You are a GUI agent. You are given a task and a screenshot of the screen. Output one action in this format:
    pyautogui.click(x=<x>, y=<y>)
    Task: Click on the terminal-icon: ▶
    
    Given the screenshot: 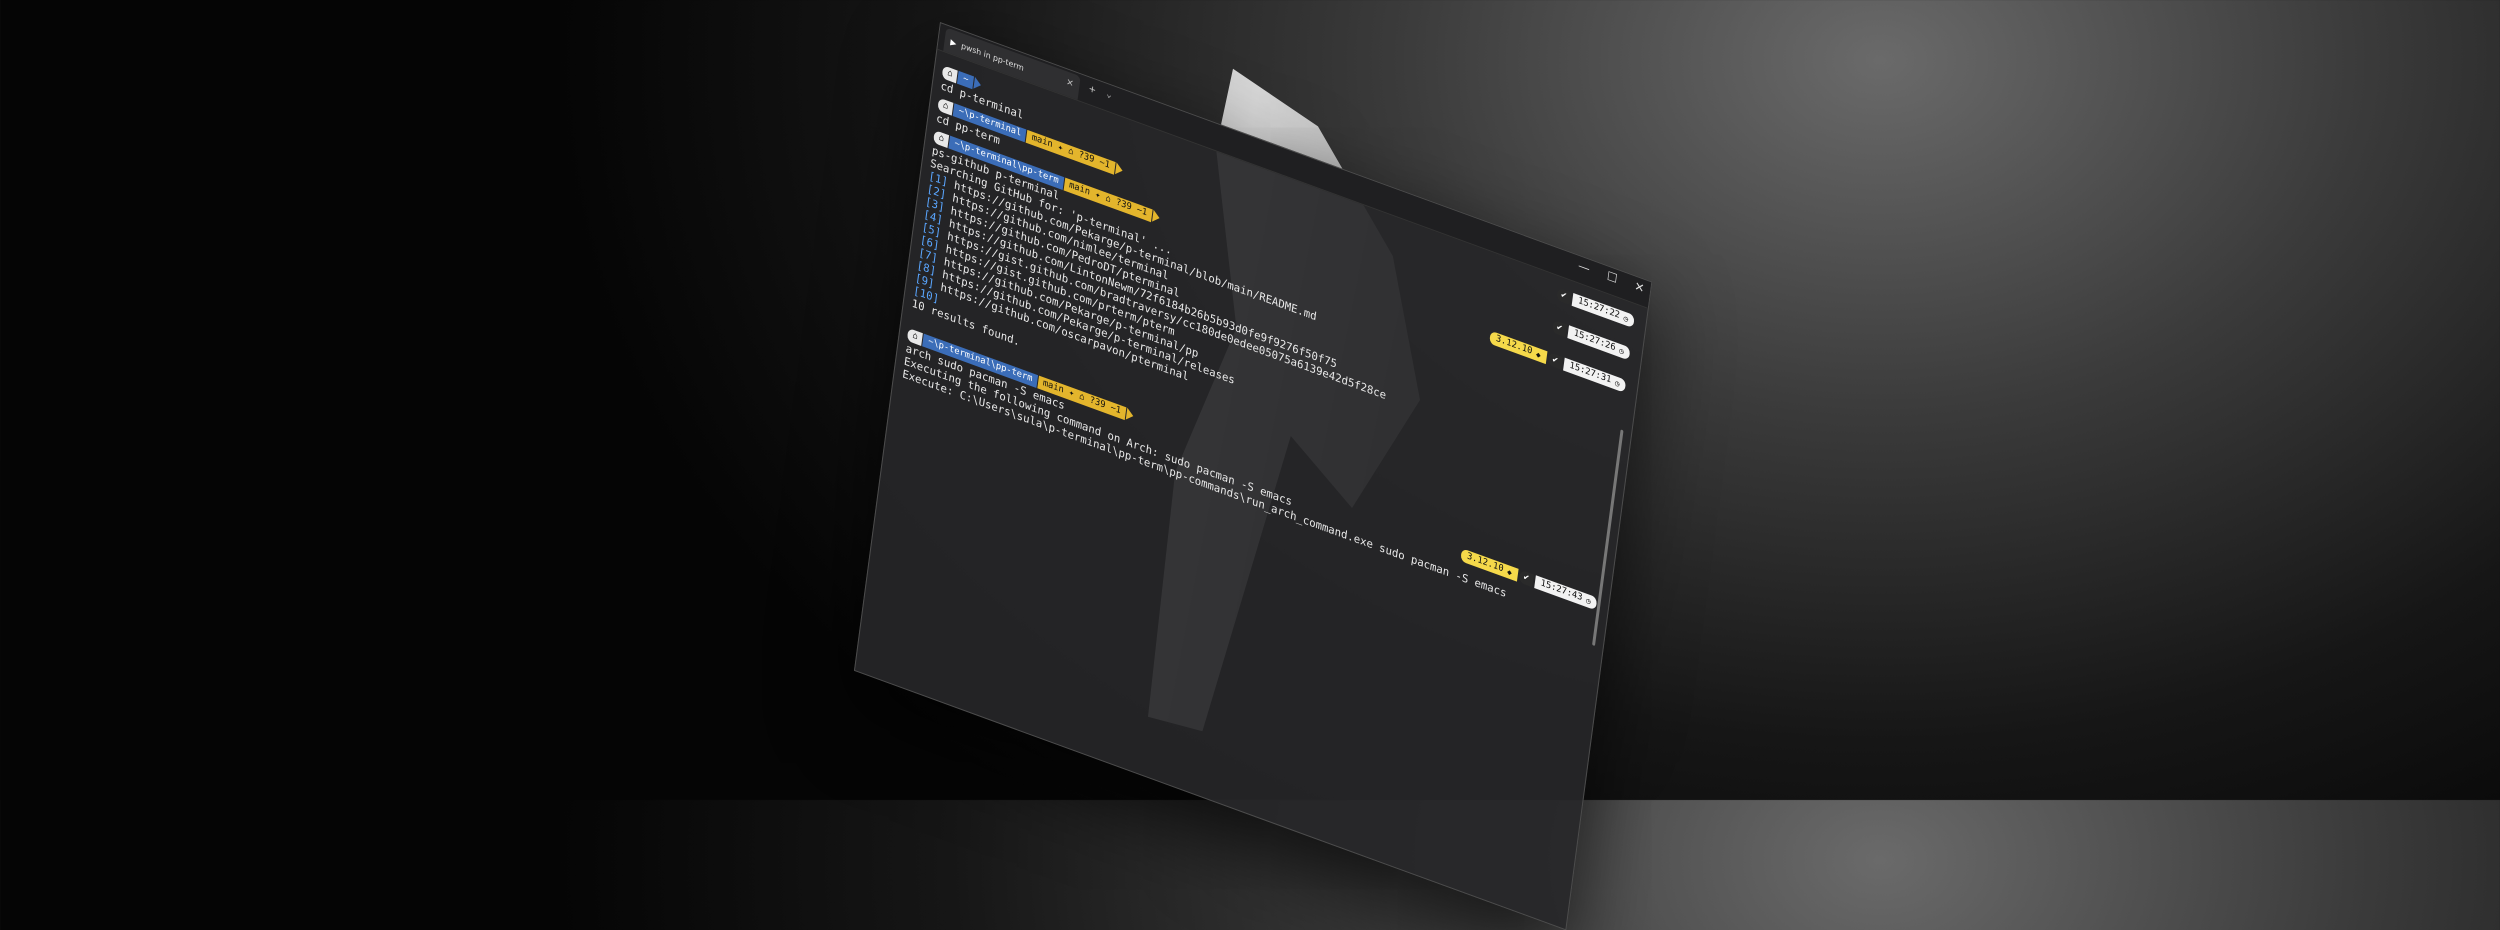 What is the action you would take?
    pyautogui.click(x=953, y=42)
    